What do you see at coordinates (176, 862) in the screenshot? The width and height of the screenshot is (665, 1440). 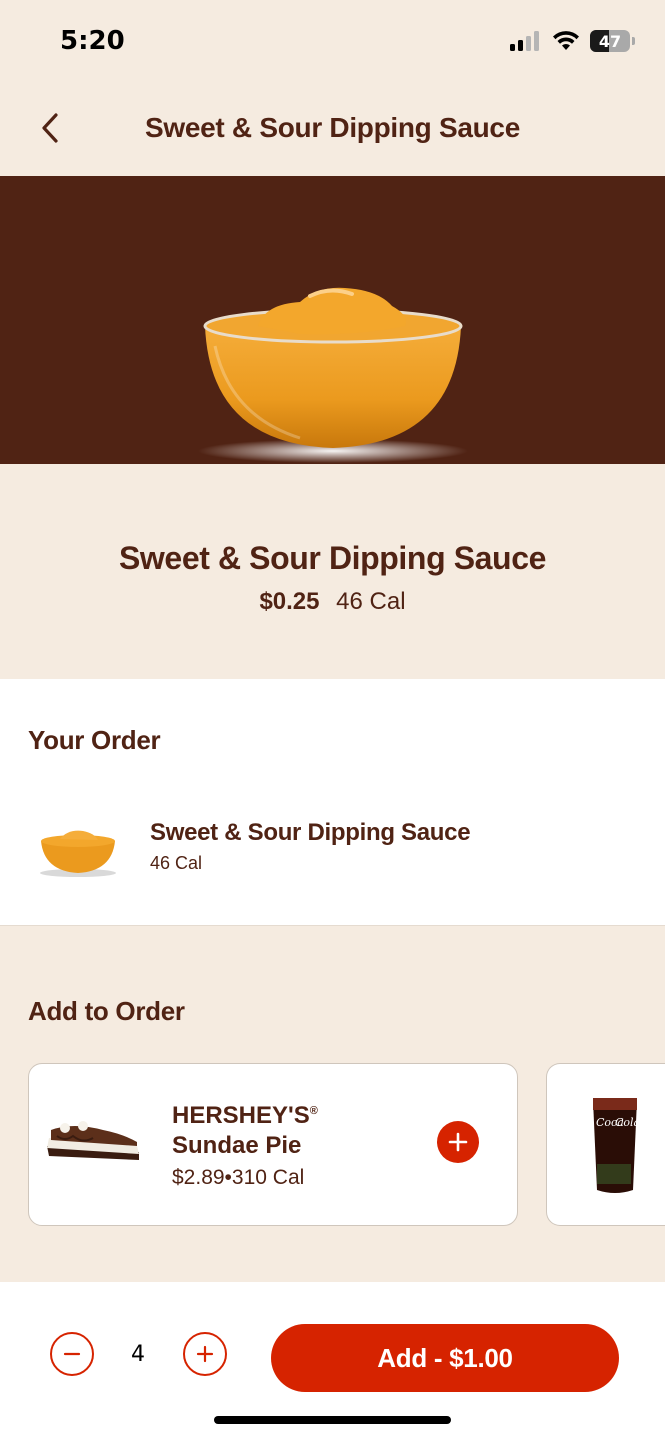 I see `order-item-calories: 46 Cal` at bounding box center [176, 862].